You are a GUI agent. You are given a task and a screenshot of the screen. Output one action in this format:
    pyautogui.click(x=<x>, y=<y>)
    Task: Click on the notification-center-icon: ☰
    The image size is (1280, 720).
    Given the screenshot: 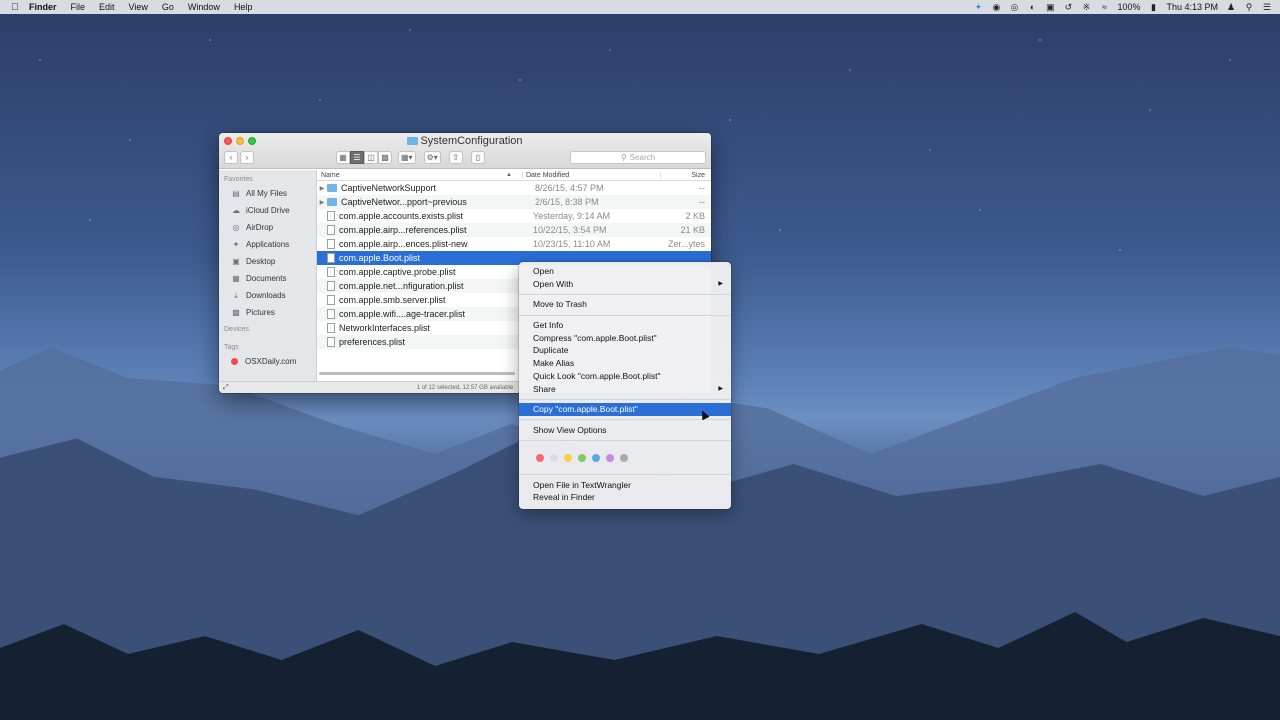 What is the action you would take?
    pyautogui.click(x=1267, y=7)
    